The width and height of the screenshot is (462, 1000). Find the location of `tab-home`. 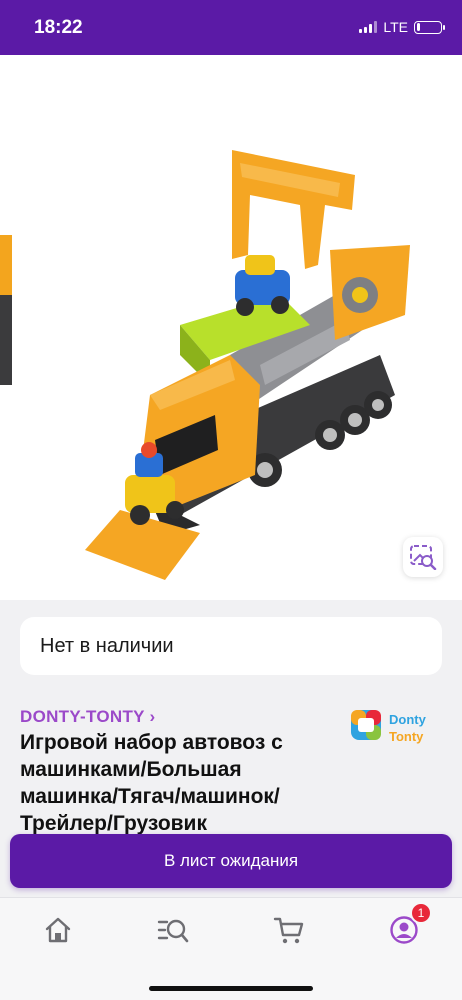

tab-home is located at coordinates (58, 930).